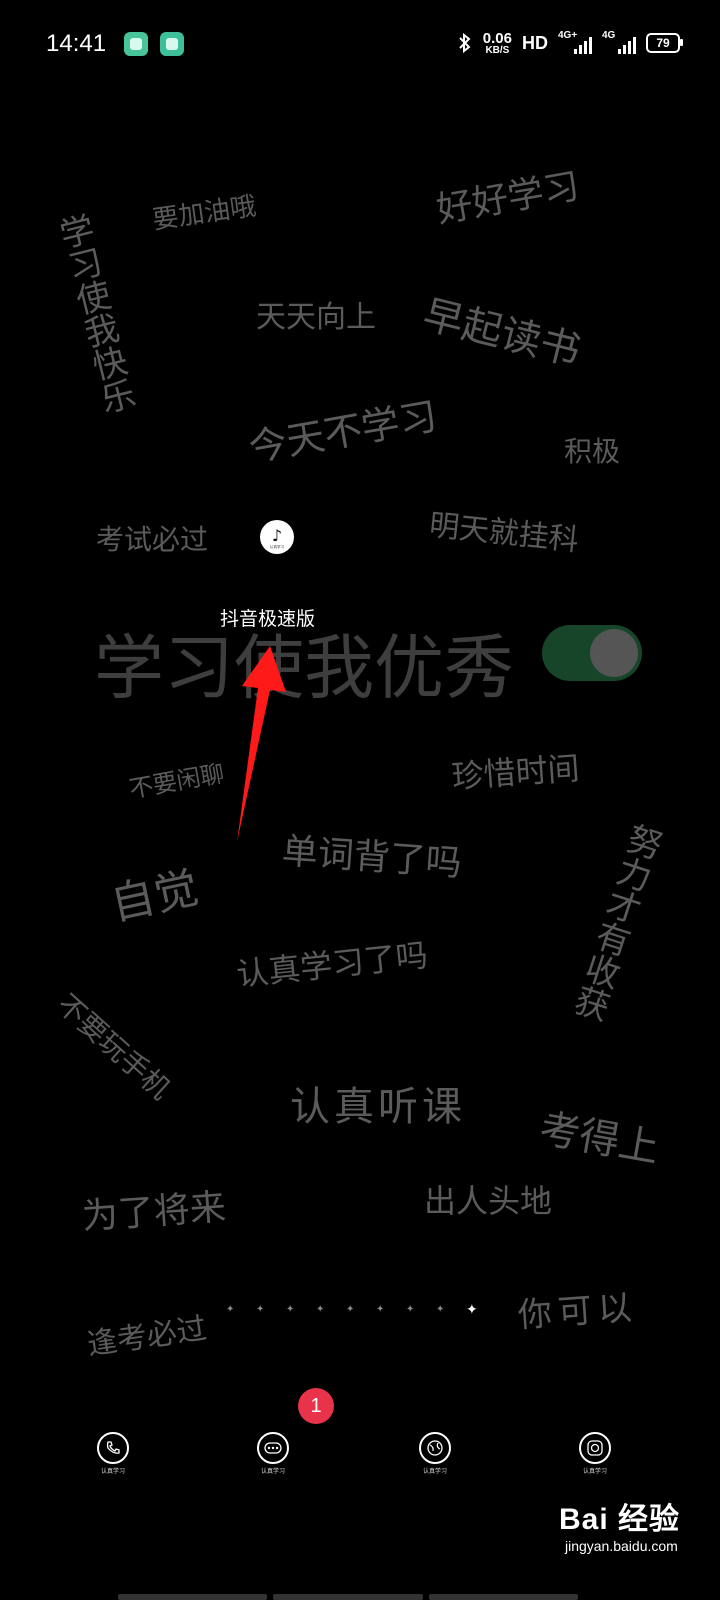  What do you see at coordinates (575, 42) in the screenshot?
I see `signal-sim1-icon: 4G+` at bounding box center [575, 42].